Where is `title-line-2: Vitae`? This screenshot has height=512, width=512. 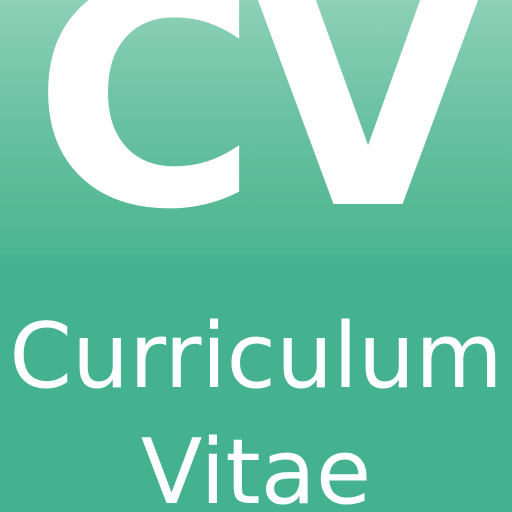 title-line-2: Vitae is located at coordinates (256, 466).